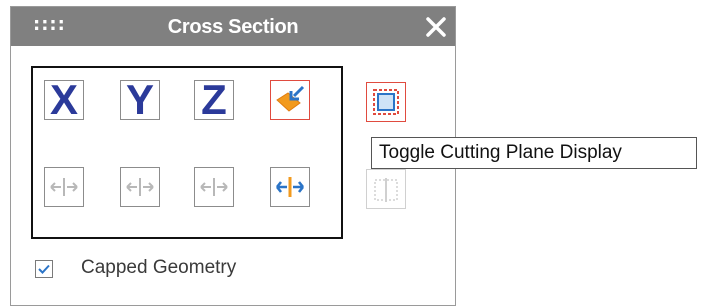 The height and width of the screenshot is (307, 702). I want to click on reset-plane-icon, so click(386, 190).